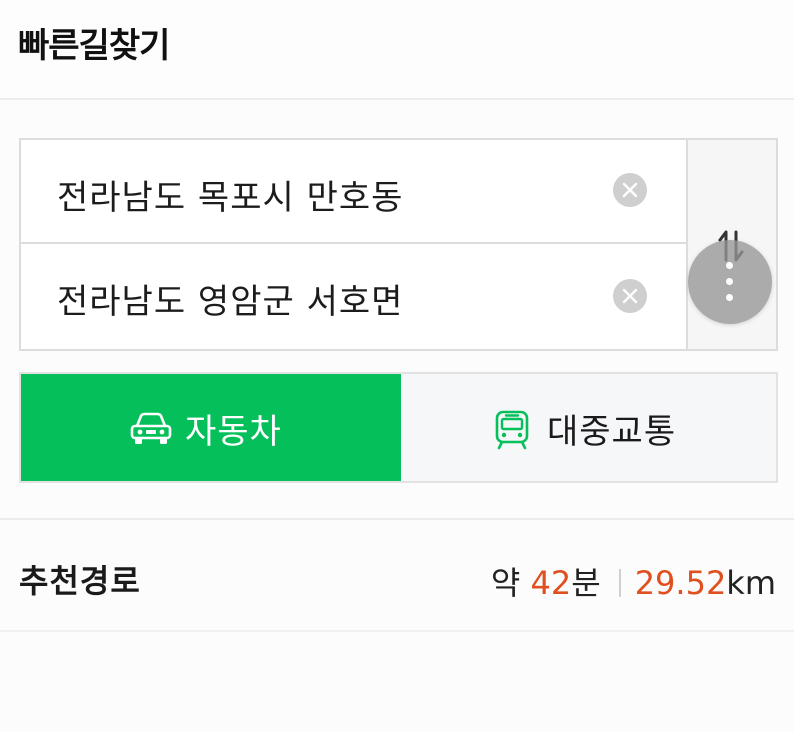 The height and width of the screenshot is (732, 794). I want to click on tab-transit: 대중교통, so click(588, 427).